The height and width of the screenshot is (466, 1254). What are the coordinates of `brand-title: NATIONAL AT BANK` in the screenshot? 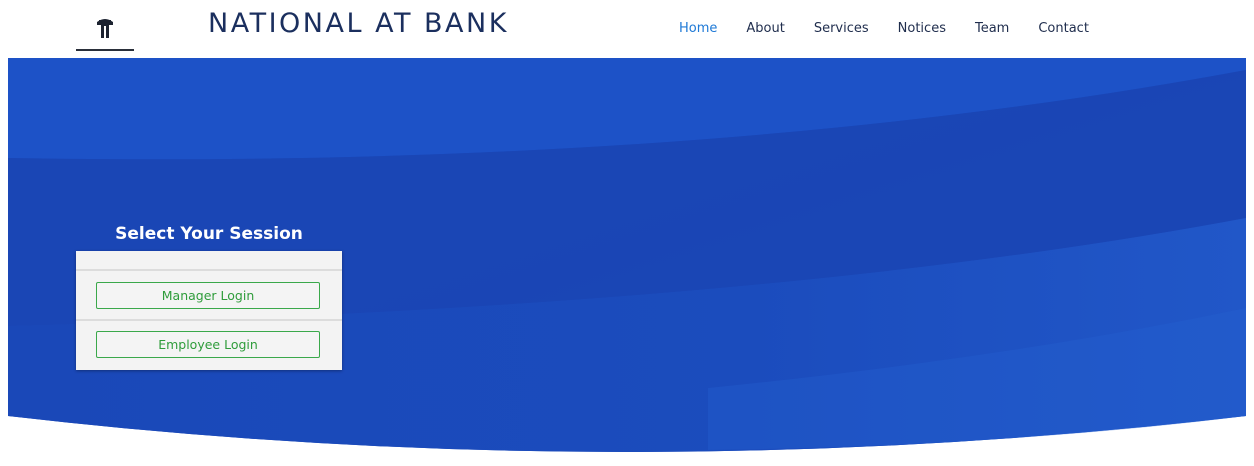 It's located at (358, 23).